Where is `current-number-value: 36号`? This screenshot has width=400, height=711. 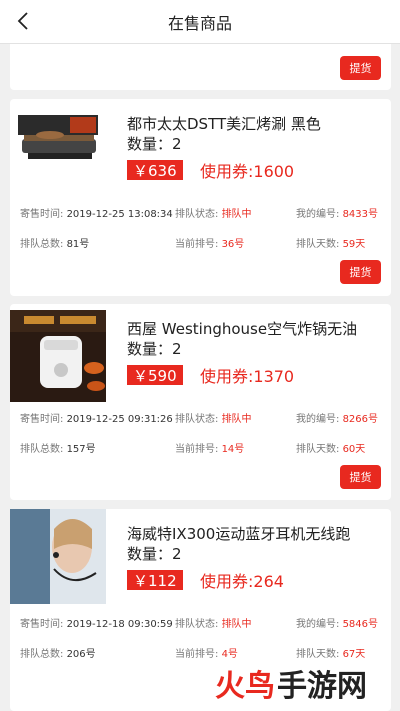 current-number-value: 36号 is located at coordinates (233, 244).